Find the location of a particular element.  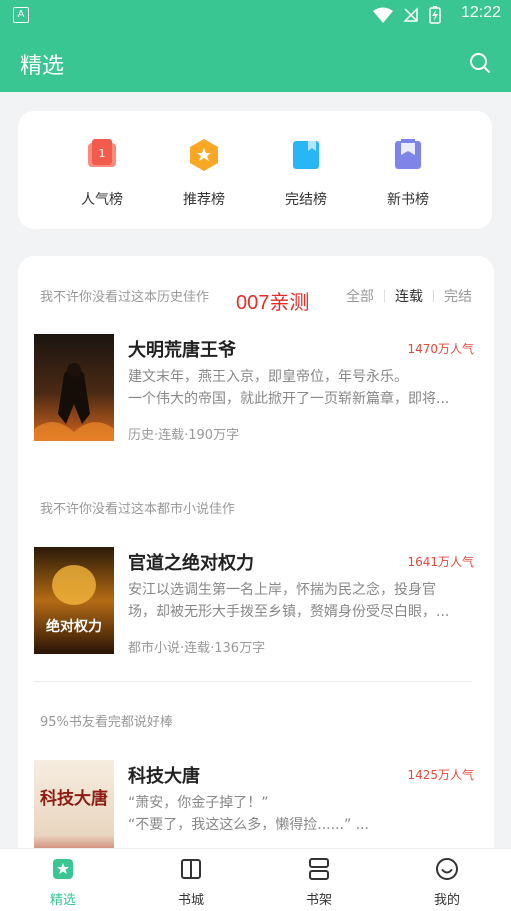

tab-profile: 我的 is located at coordinates (447, 882).